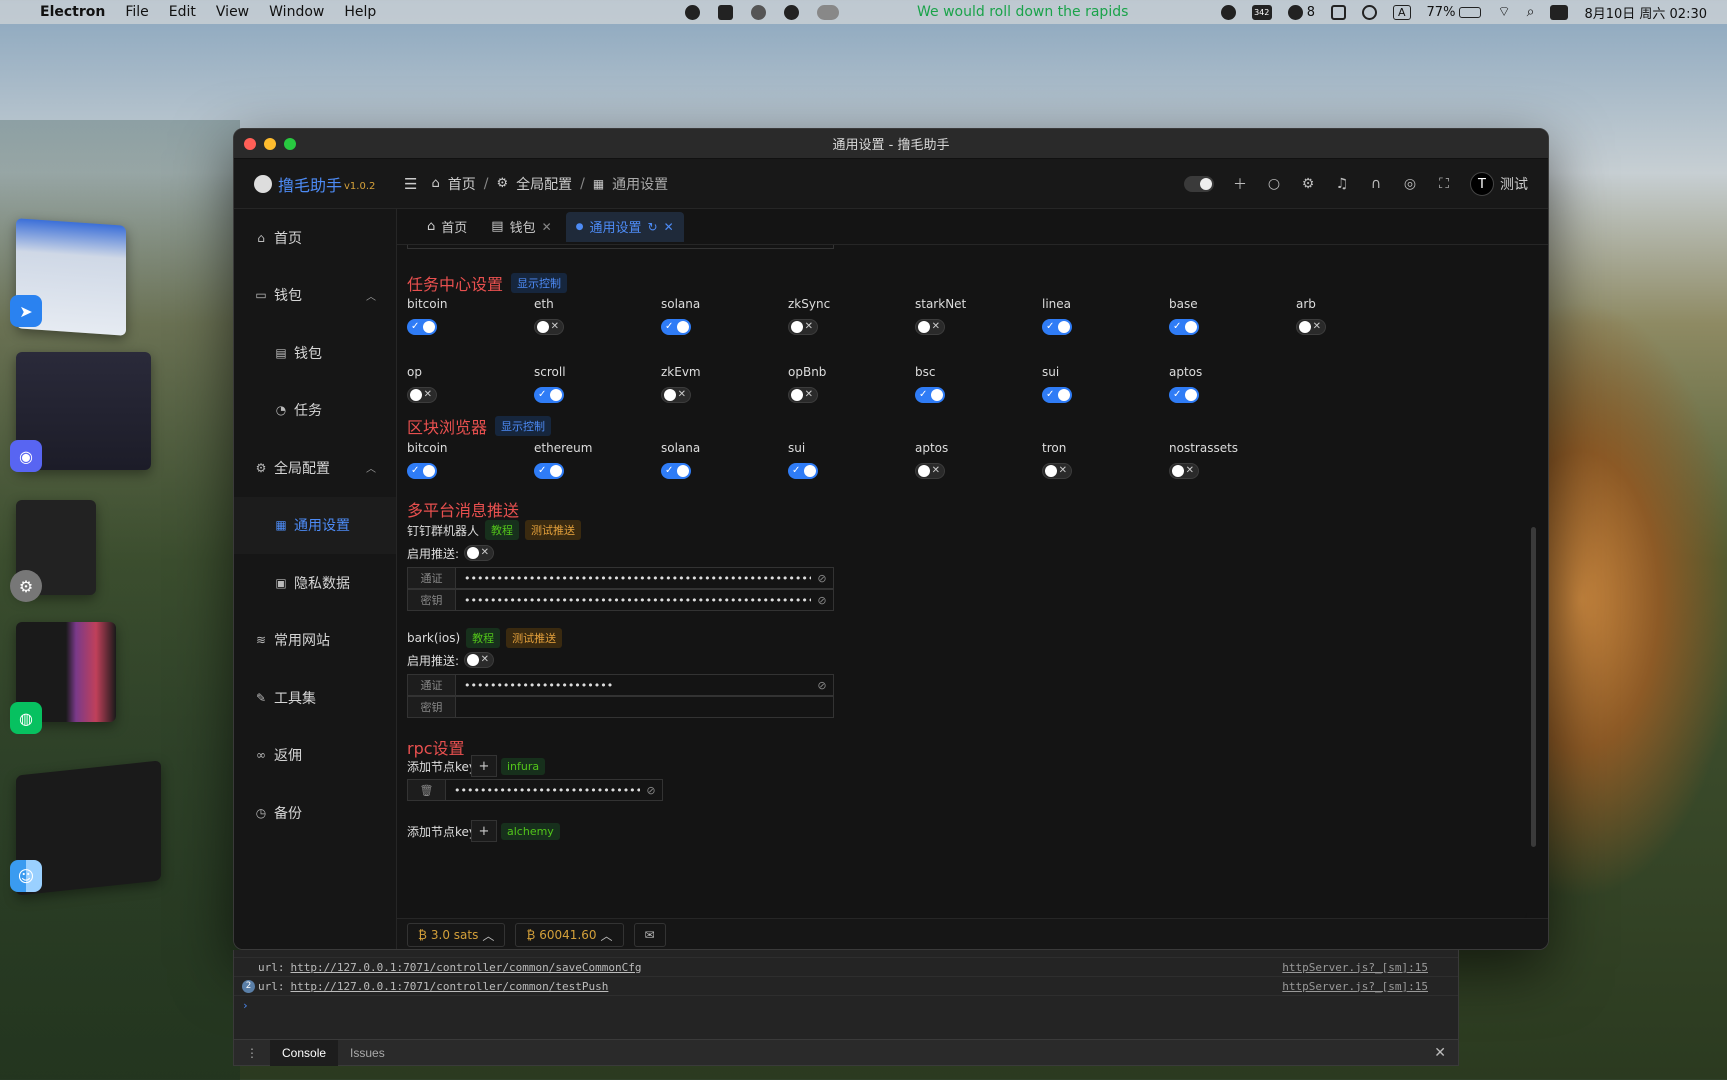 The height and width of the screenshot is (1080, 1727). I want to click on record-icon, so click(692, 12).